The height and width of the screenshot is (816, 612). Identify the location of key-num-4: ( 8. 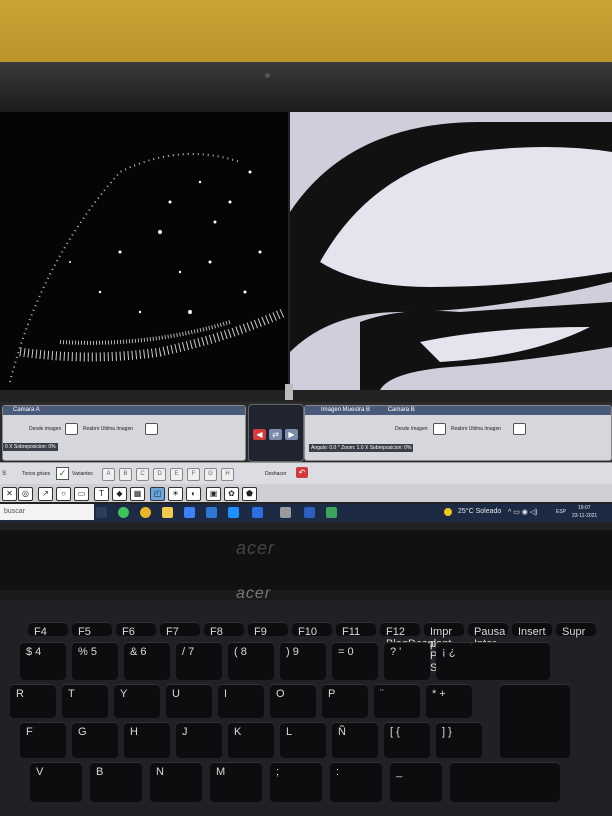
(251, 661).